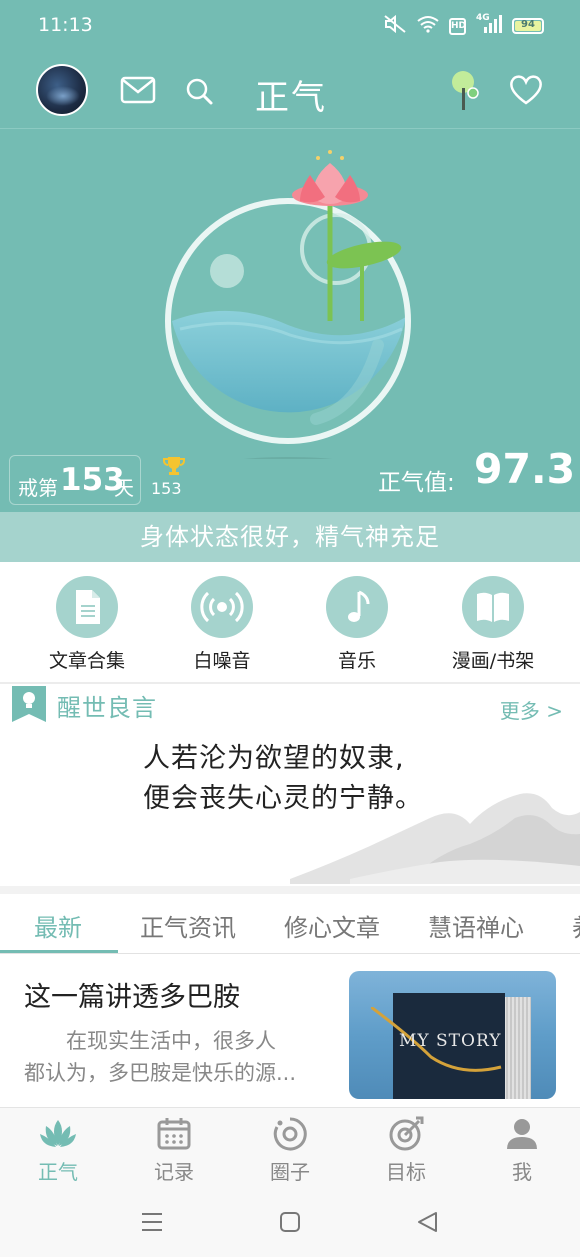  I want to click on battery-level: 94, so click(528, 24).